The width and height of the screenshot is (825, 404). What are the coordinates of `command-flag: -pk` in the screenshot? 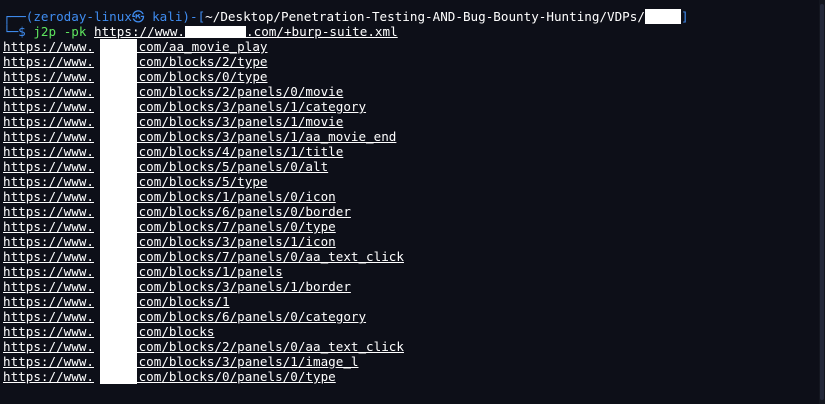 It's located at (75, 31).